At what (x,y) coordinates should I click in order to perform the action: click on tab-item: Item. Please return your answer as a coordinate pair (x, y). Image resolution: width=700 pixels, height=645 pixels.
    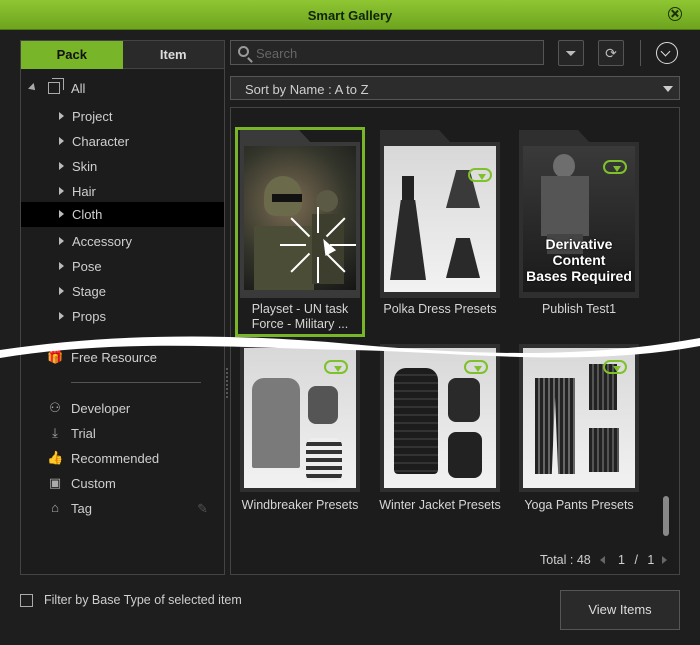
    Looking at the image, I should click on (173, 55).